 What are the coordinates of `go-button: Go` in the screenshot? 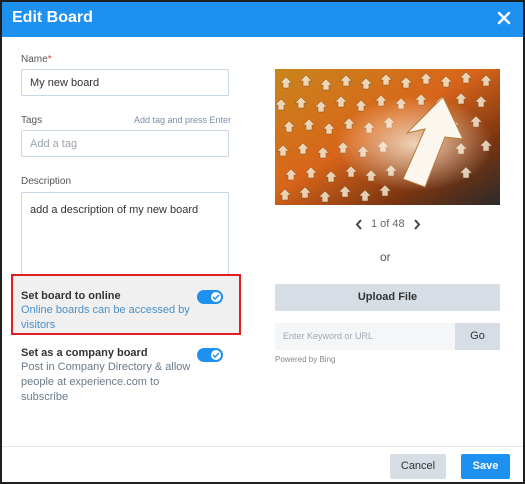 It's located at (477, 336).